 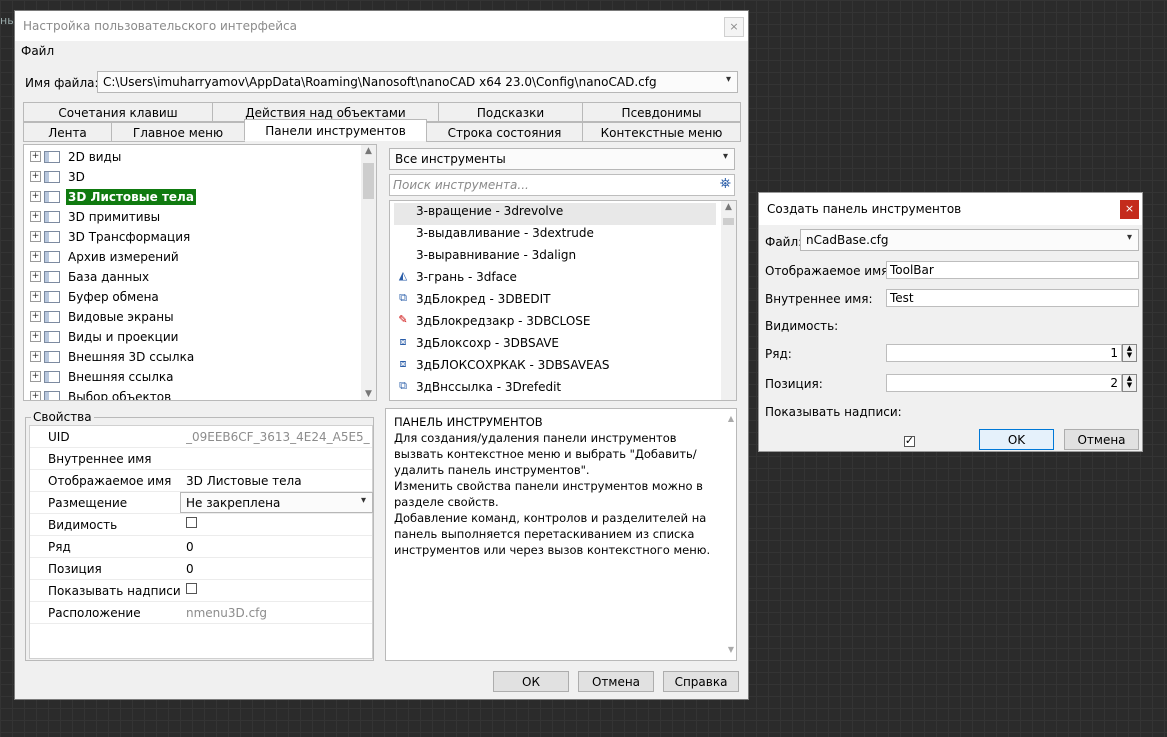 What do you see at coordinates (562, 159) in the screenshot?
I see `tool-filter-select: Все инструменты ▾` at bounding box center [562, 159].